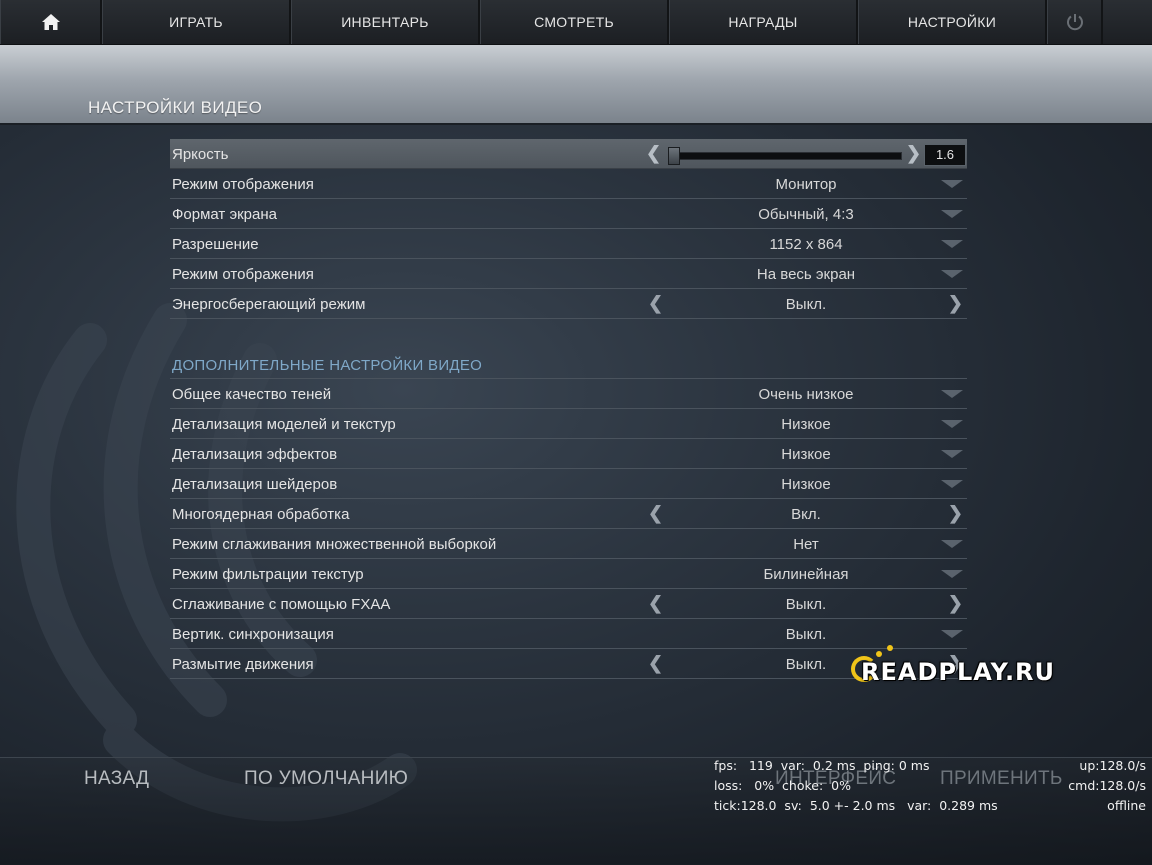 This screenshot has width=1152, height=865. What do you see at coordinates (268, 574) in the screenshot?
I see `setting-label: Режим фильтрации текстур` at bounding box center [268, 574].